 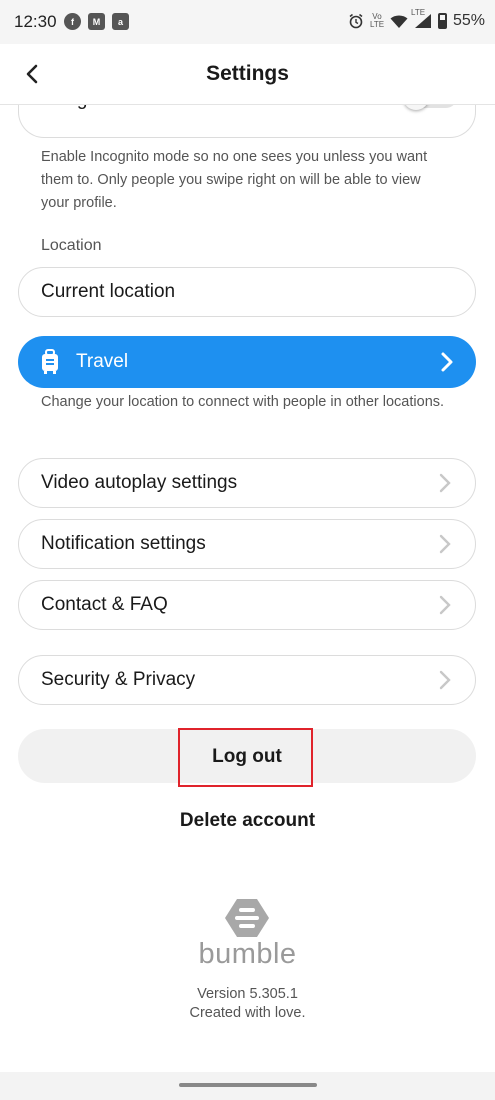 What do you see at coordinates (247, 22) in the screenshot?
I see `status-bar: 12:30 f M a Vo LTE LTE 55%` at bounding box center [247, 22].